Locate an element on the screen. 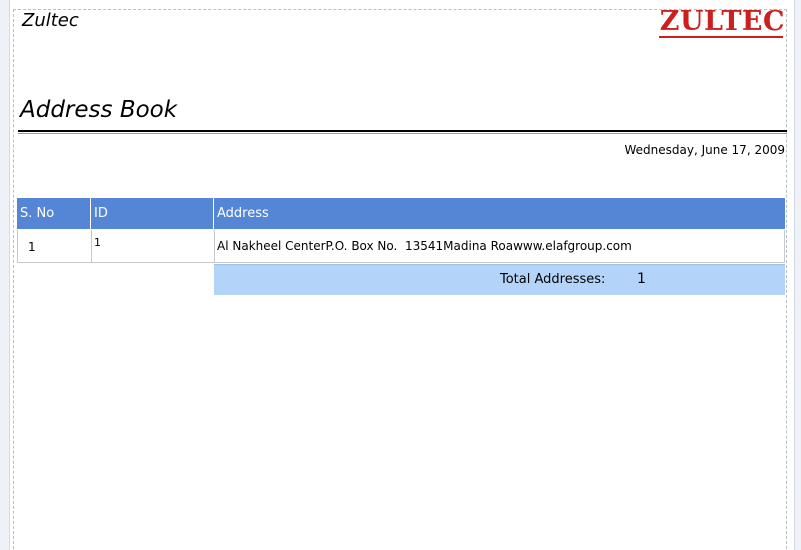  logo-underline is located at coordinates (721, 37).